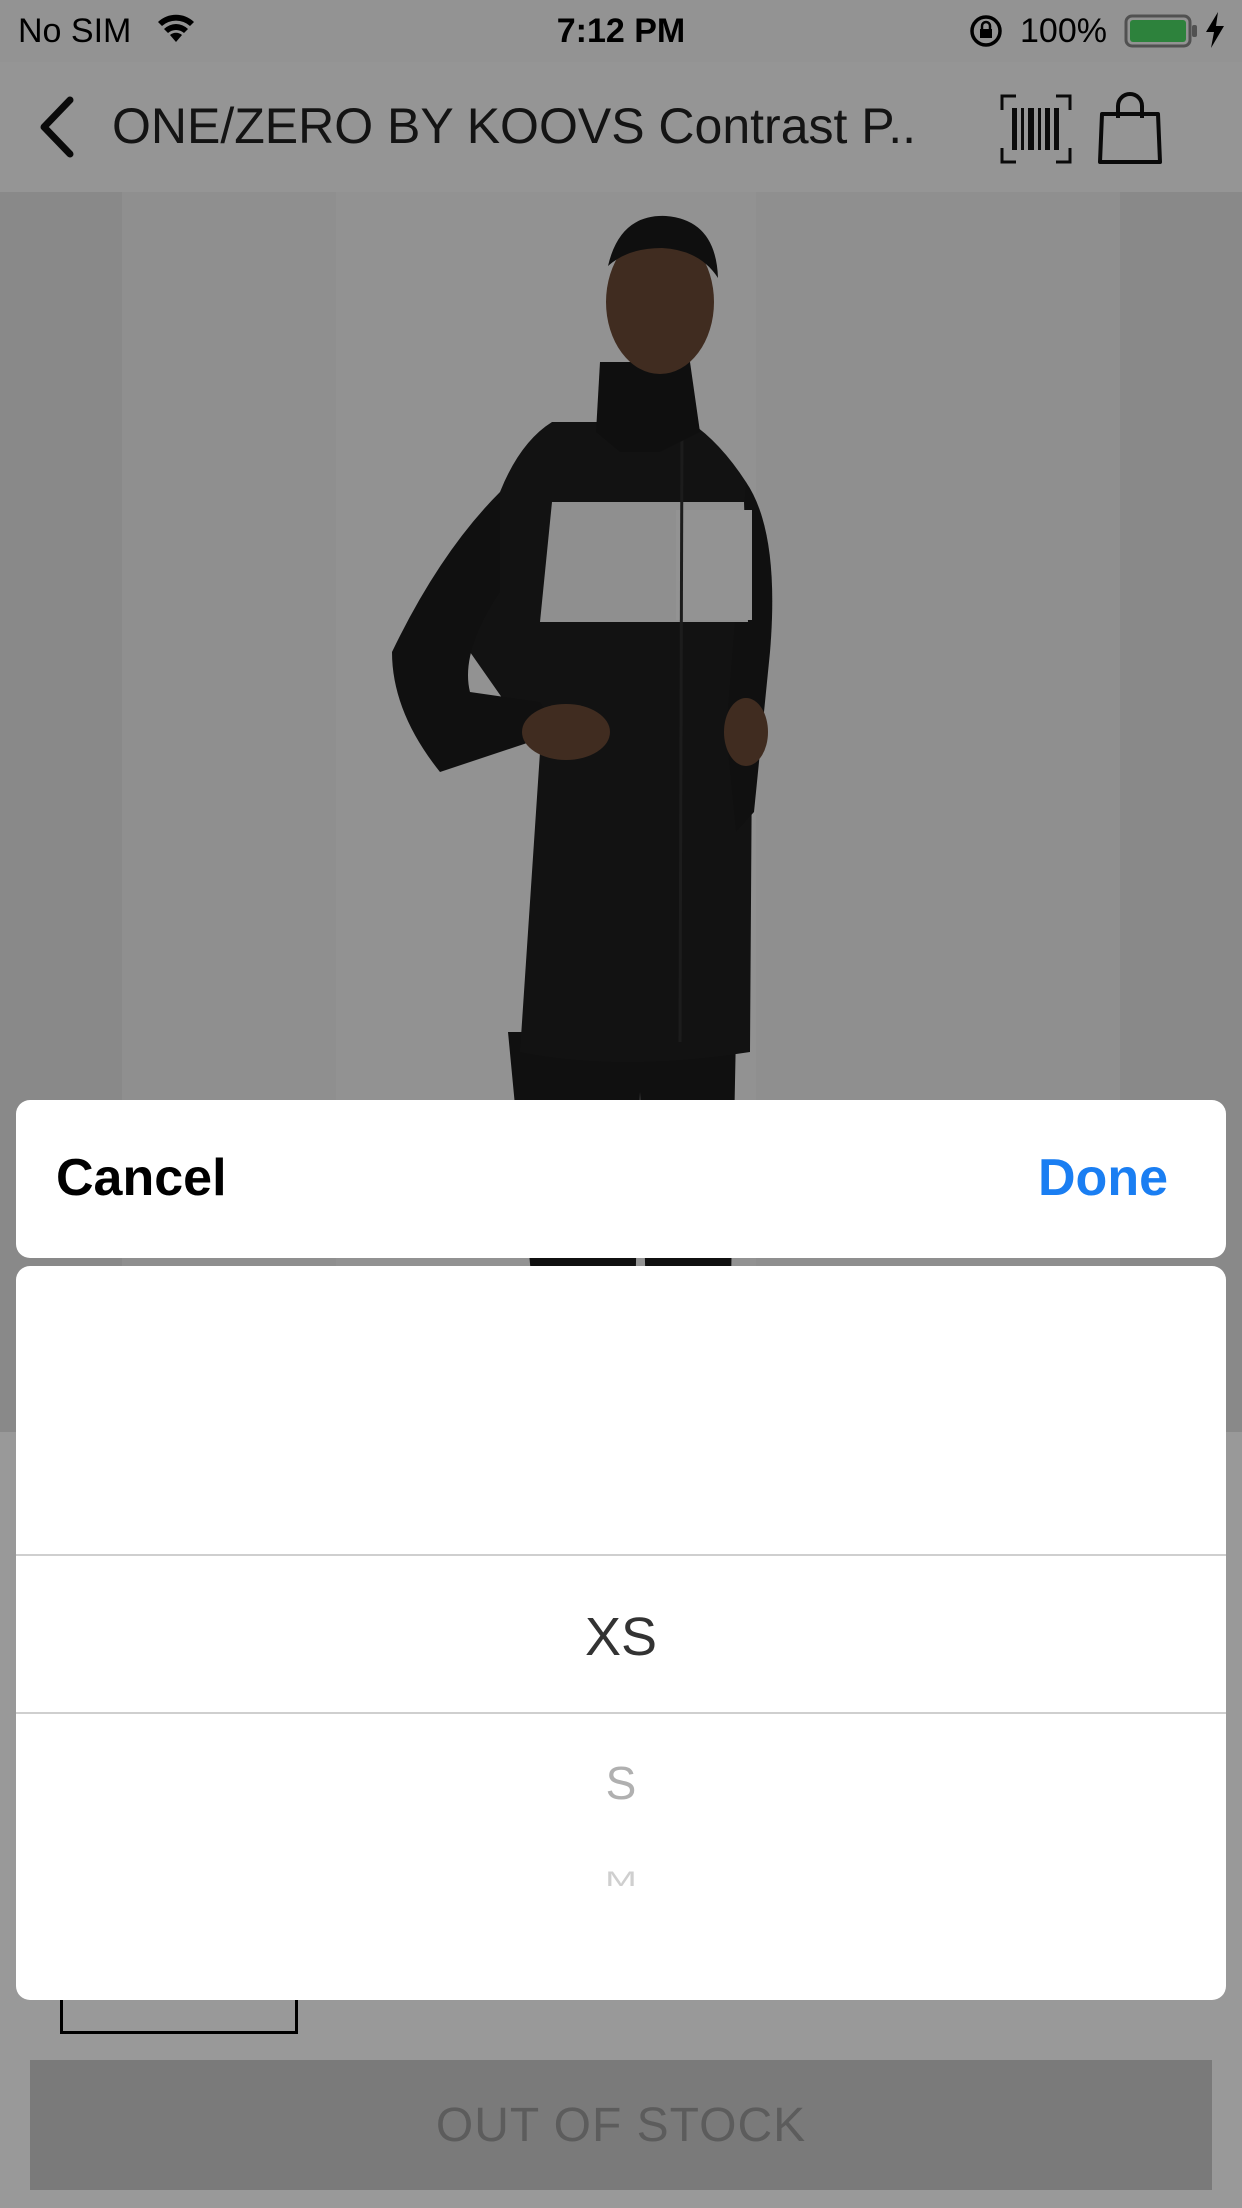 Image resolution: width=1242 pixels, height=2208 pixels. Describe the element at coordinates (141, 1178) in the screenshot. I see `cancel-button: Cancel` at that location.